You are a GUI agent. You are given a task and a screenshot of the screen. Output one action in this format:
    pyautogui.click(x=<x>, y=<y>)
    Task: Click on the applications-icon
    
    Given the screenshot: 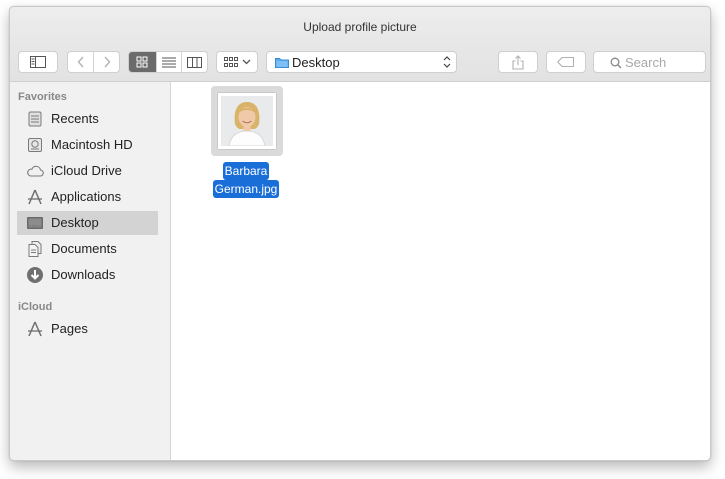 What is the action you would take?
    pyautogui.click(x=35, y=197)
    